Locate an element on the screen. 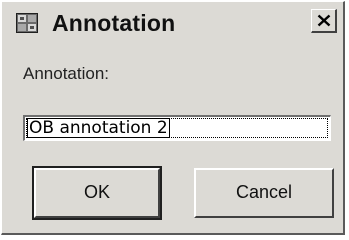  annotation-input-value: OB annotation 2 is located at coordinates (98, 128).